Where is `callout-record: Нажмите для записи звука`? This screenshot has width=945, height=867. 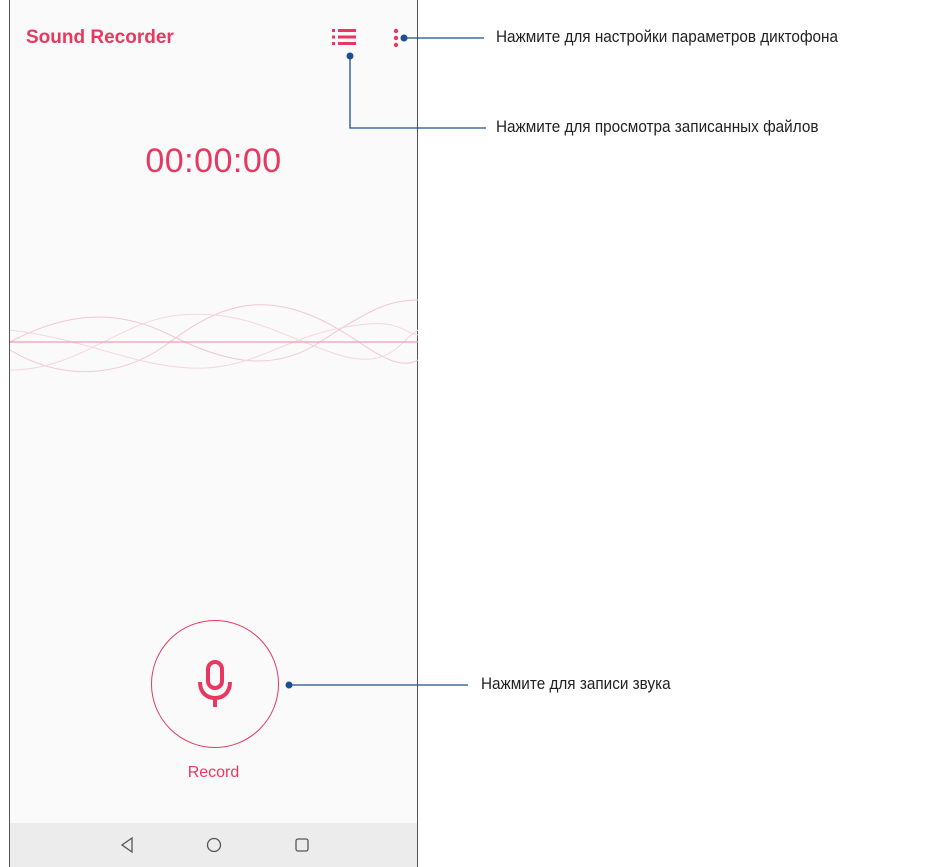 callout-record: Нажмите для записи звука is located at coordinates (576, 683).